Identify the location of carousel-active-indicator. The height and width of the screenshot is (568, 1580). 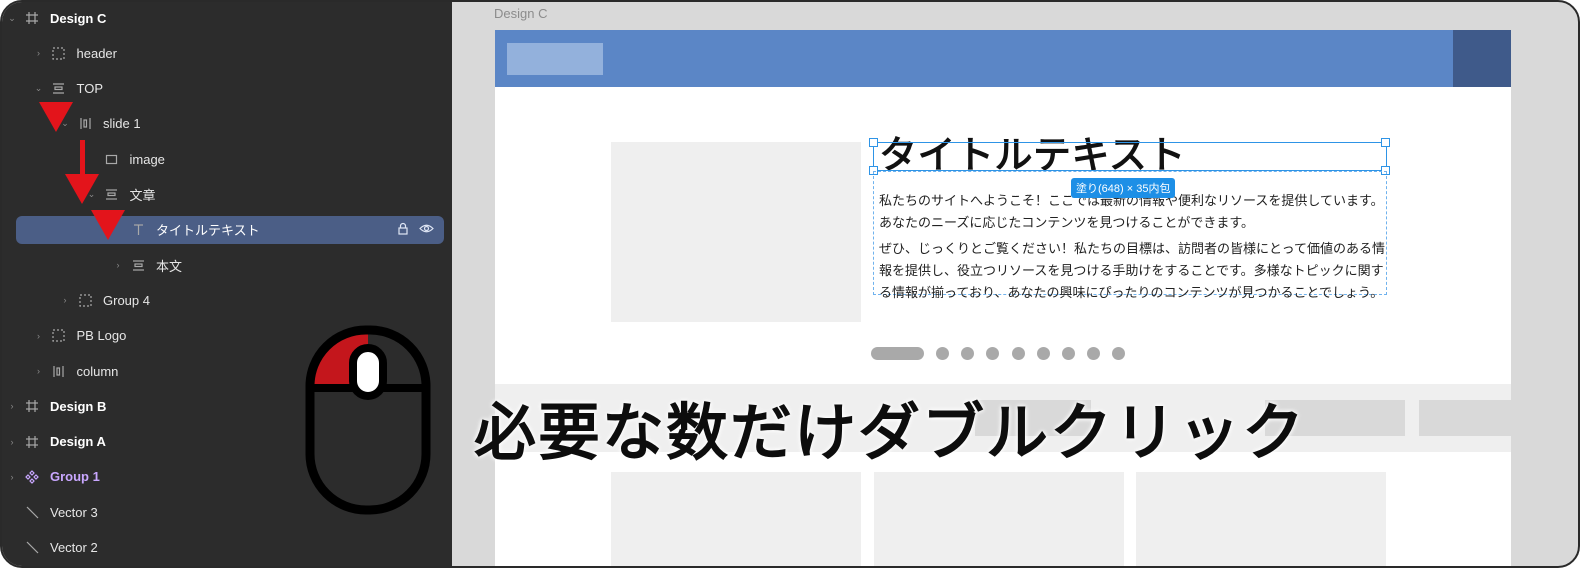
(897, 353).